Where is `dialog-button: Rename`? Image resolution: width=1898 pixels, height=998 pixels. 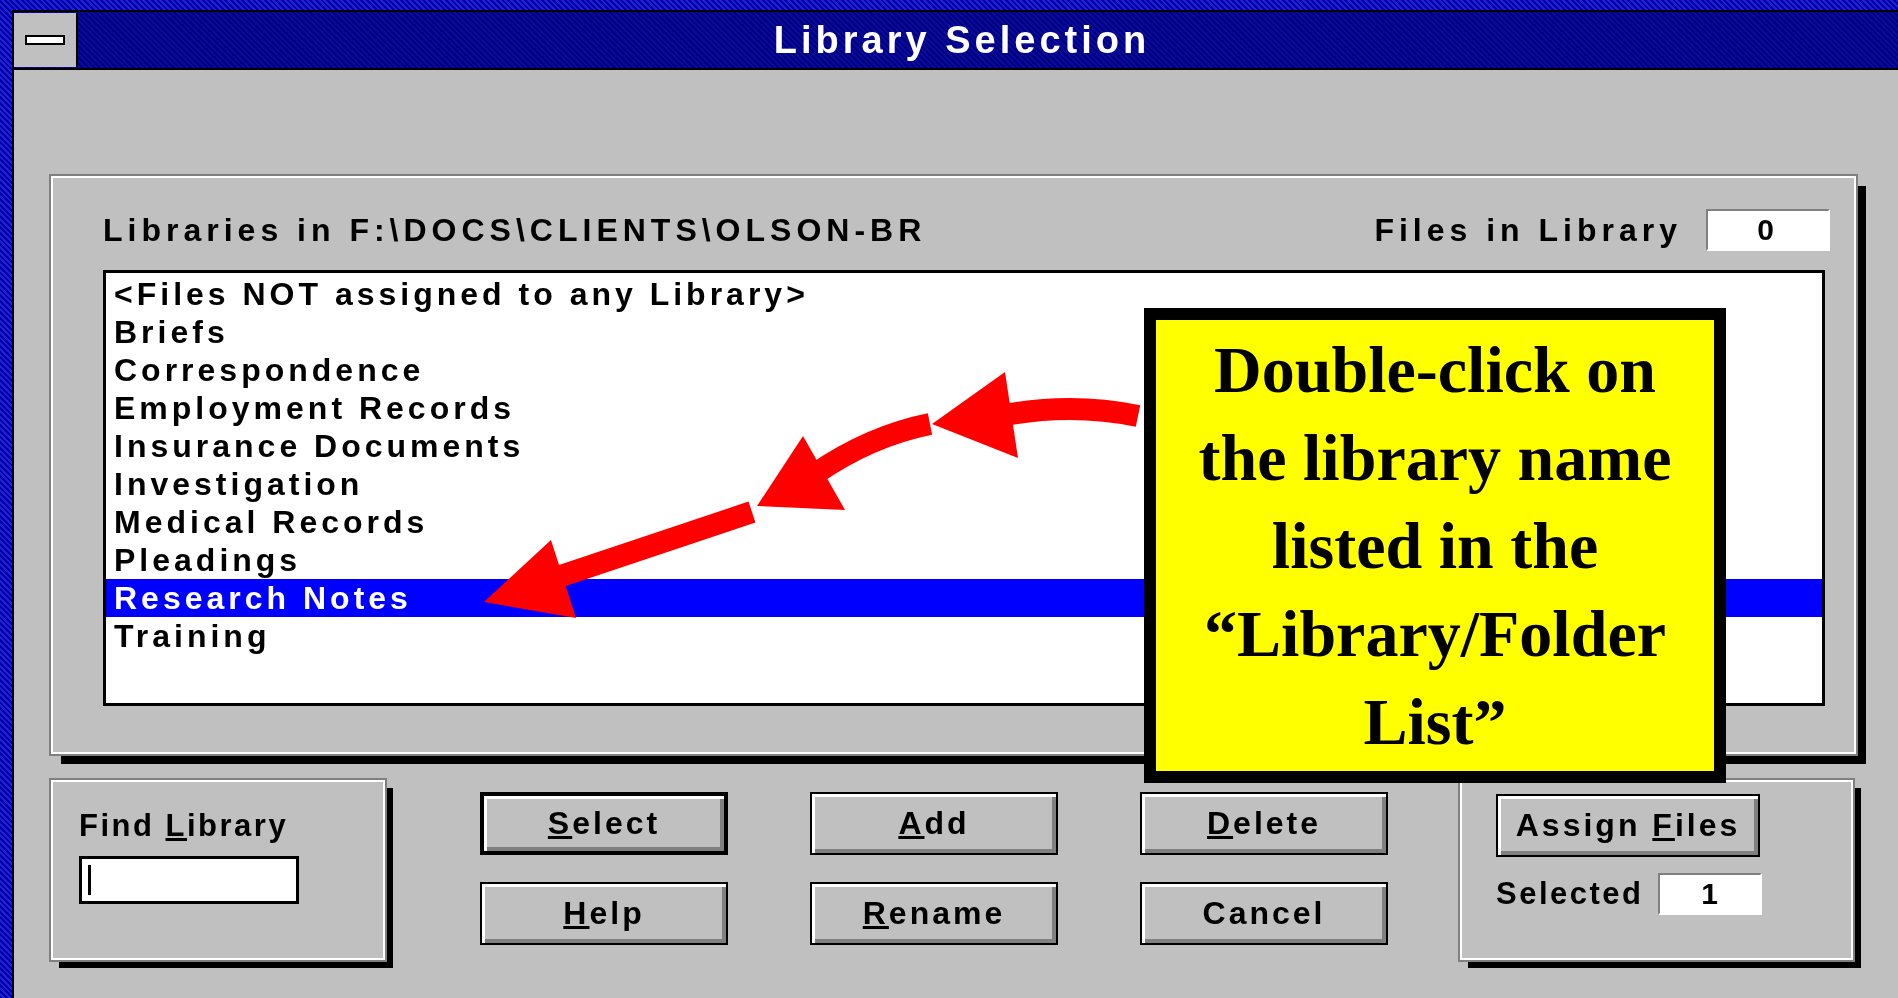
dialog-button: Rename is located at coordinates (934, 913).